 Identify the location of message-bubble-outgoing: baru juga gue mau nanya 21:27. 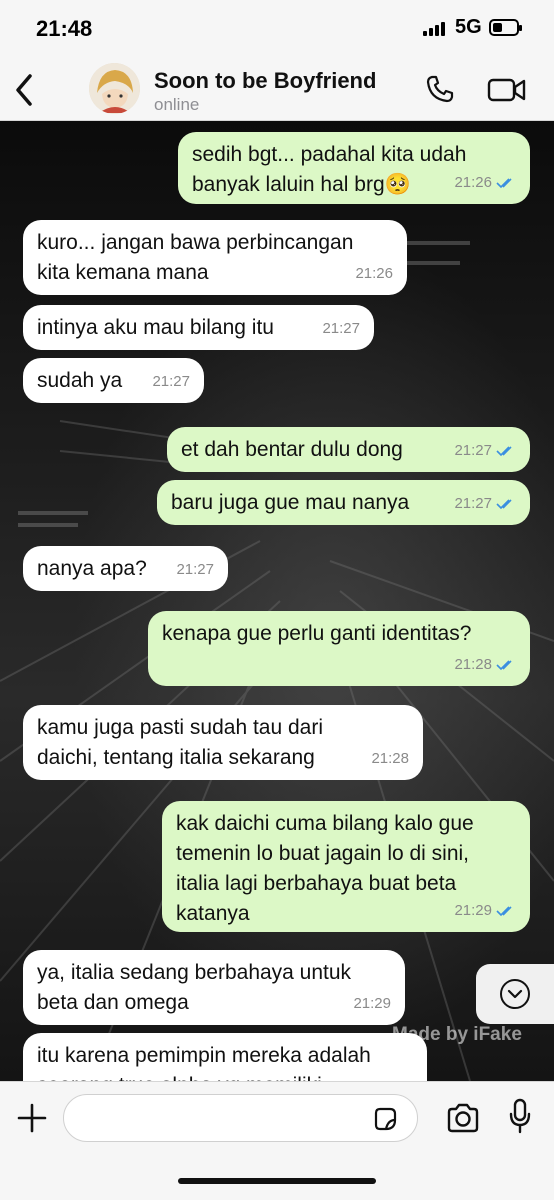
(343, 502).